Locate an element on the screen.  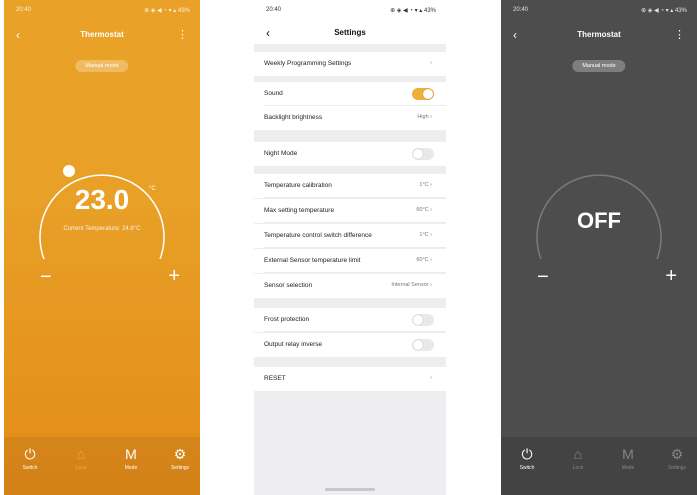
row-temp-calibration: Temperature calibration 1°C › is located at coordinates (350, 186).